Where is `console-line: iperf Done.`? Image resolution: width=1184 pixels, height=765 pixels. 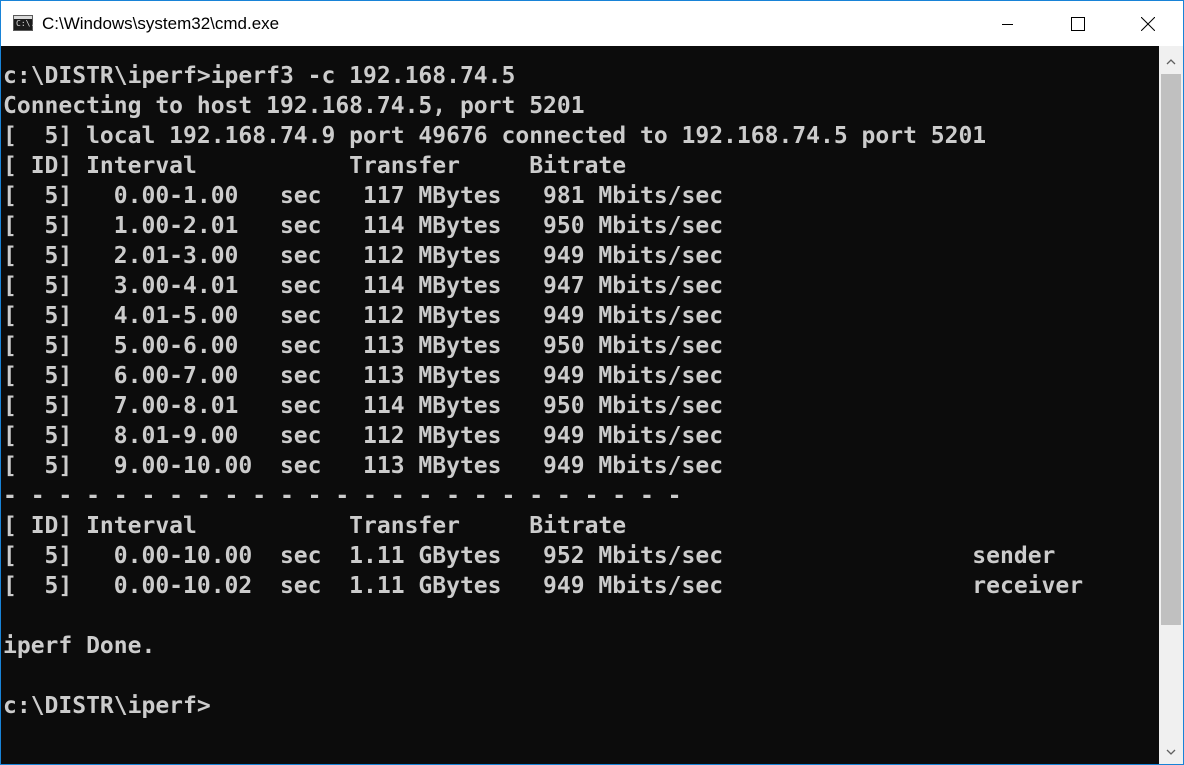 console-line: iperf Done. is located at coordinates (79, 646).